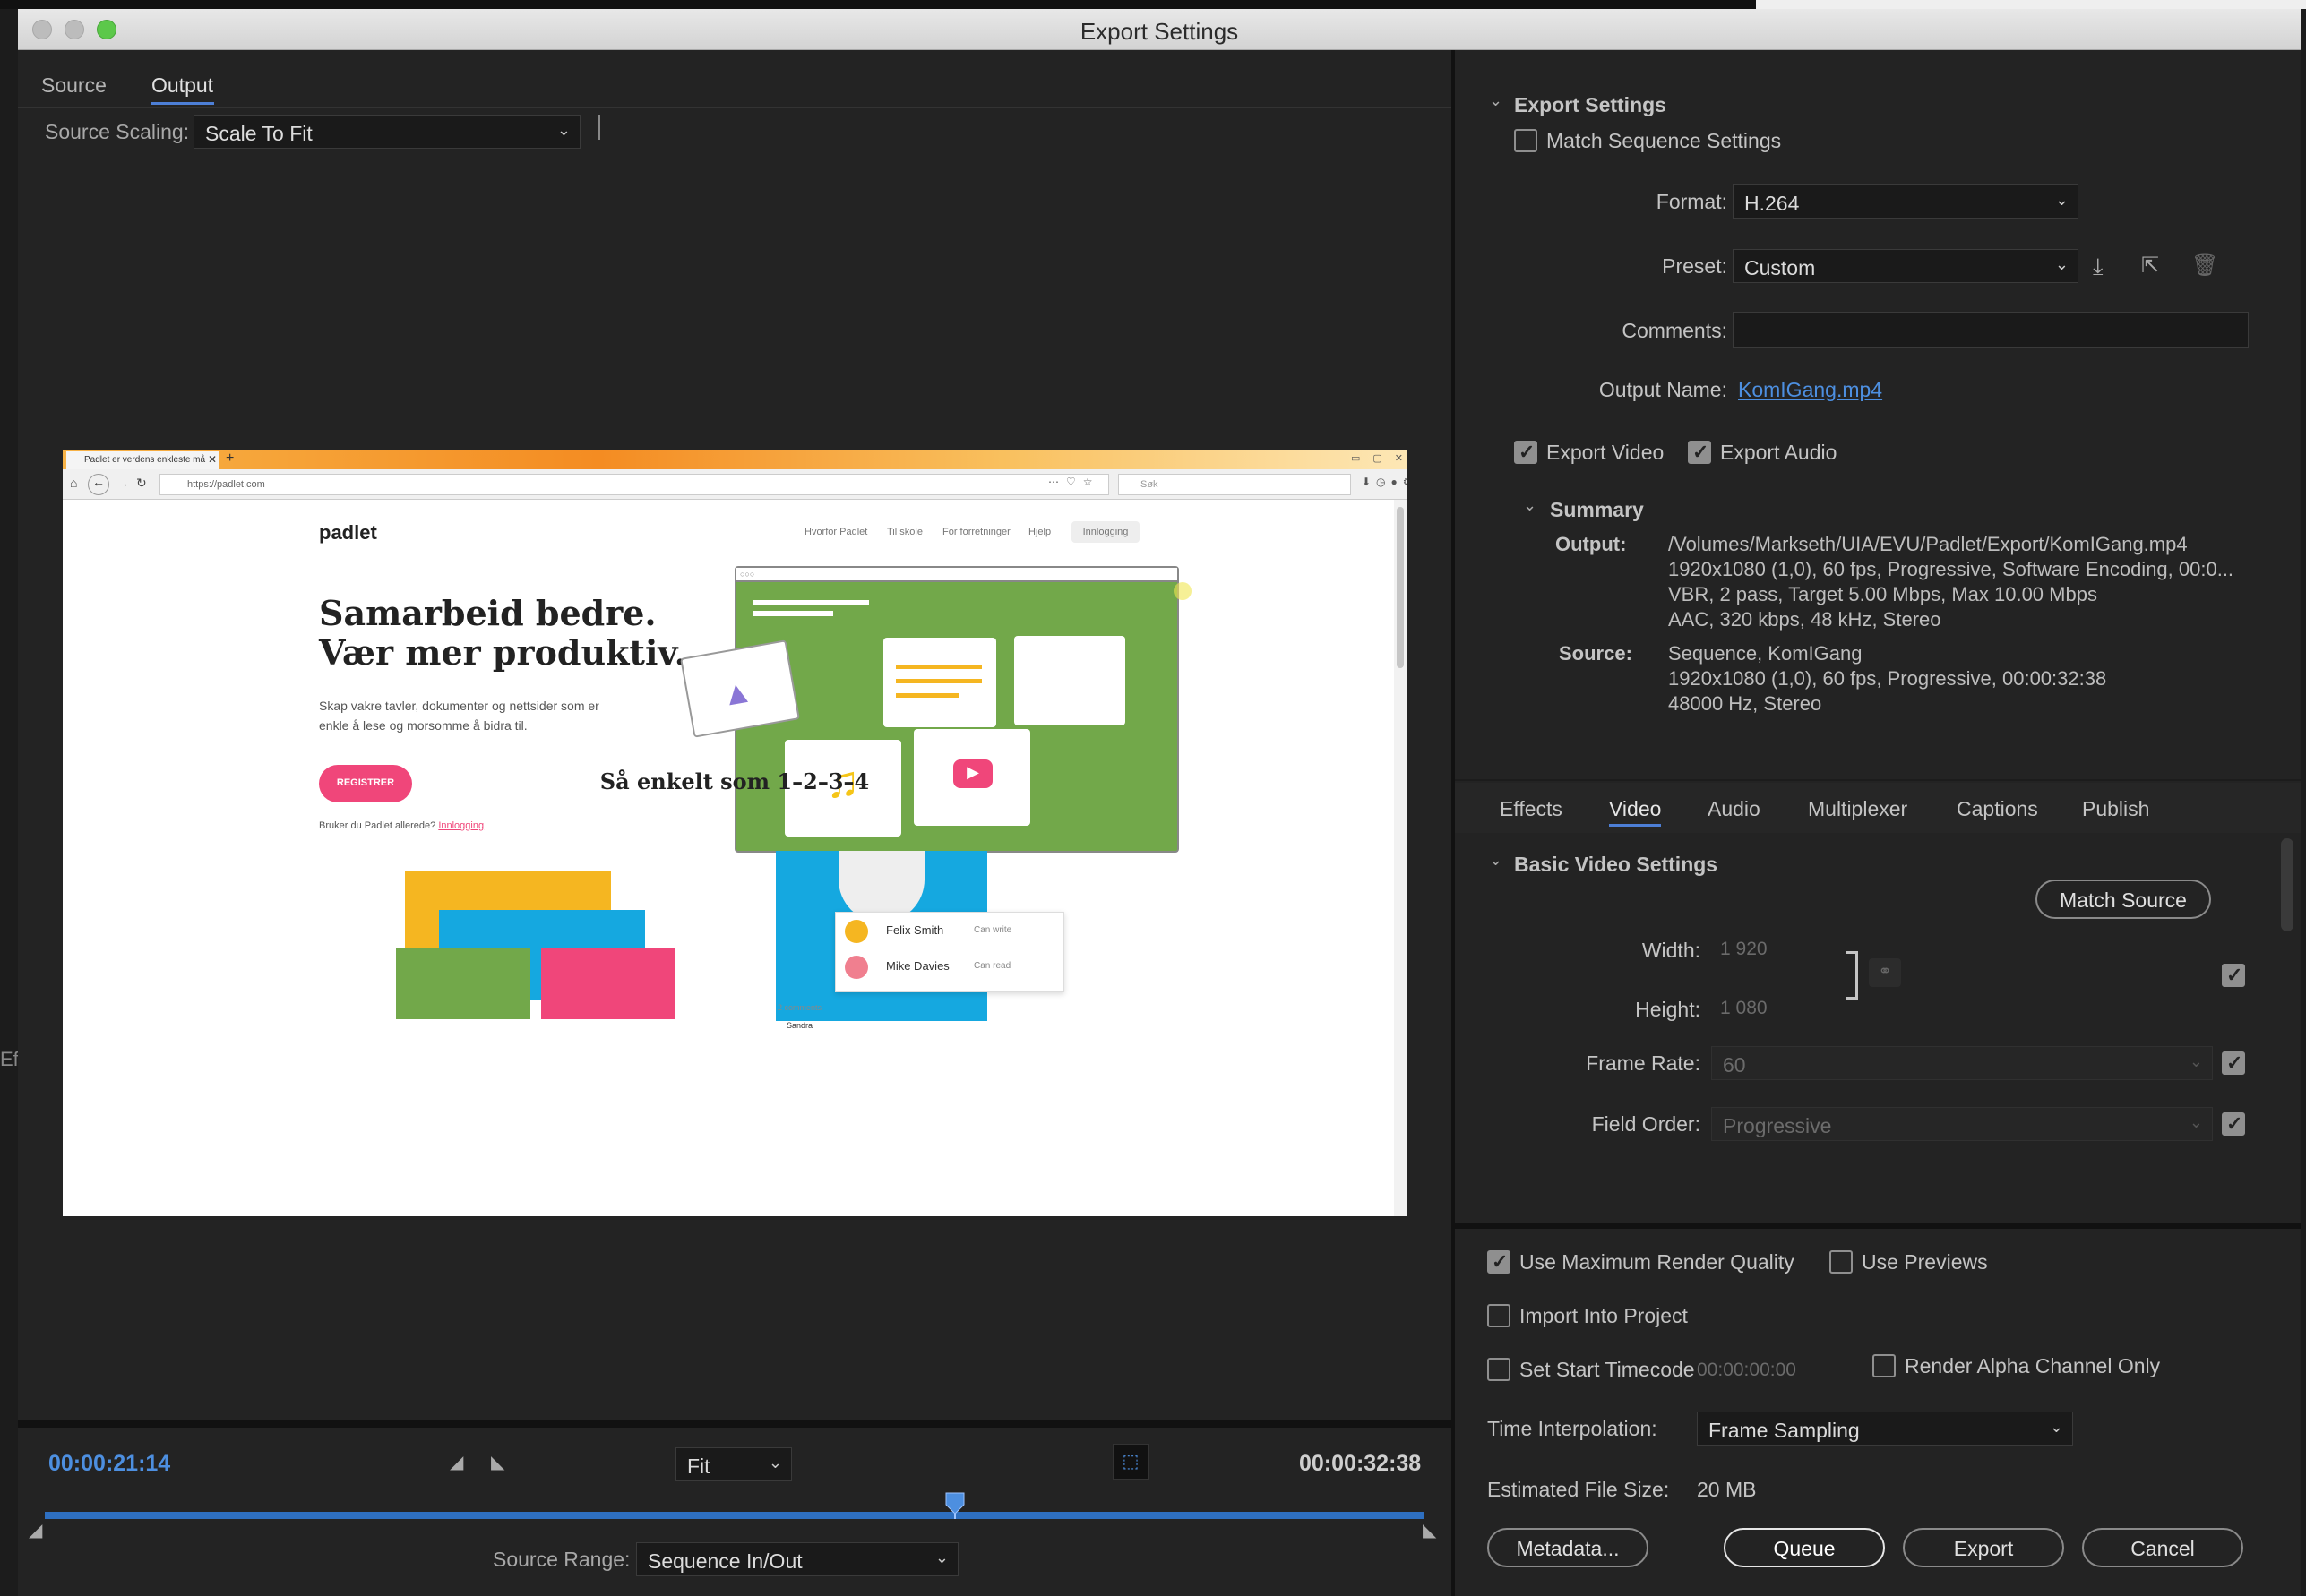  I want to click on settings-scrollbar, so click(2287, 885).